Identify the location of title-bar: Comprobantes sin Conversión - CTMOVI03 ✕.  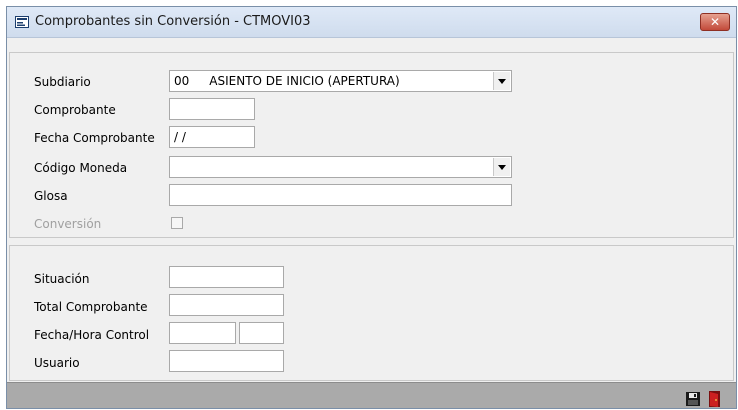
(371, 22).